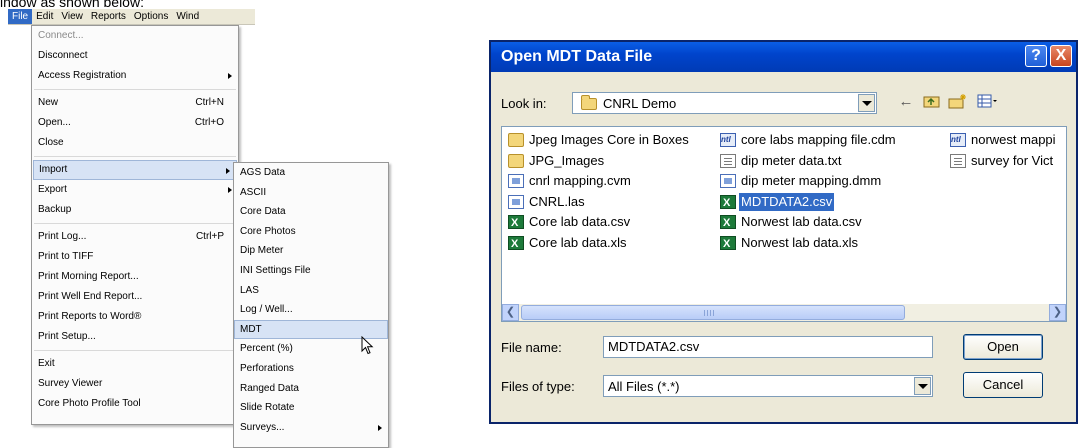 Image resolution: width=1078 pixels, height=448 pixels. Describe the element at coordinates (906, 102) in the screenshot. I see `back-icon: ←` at that location.